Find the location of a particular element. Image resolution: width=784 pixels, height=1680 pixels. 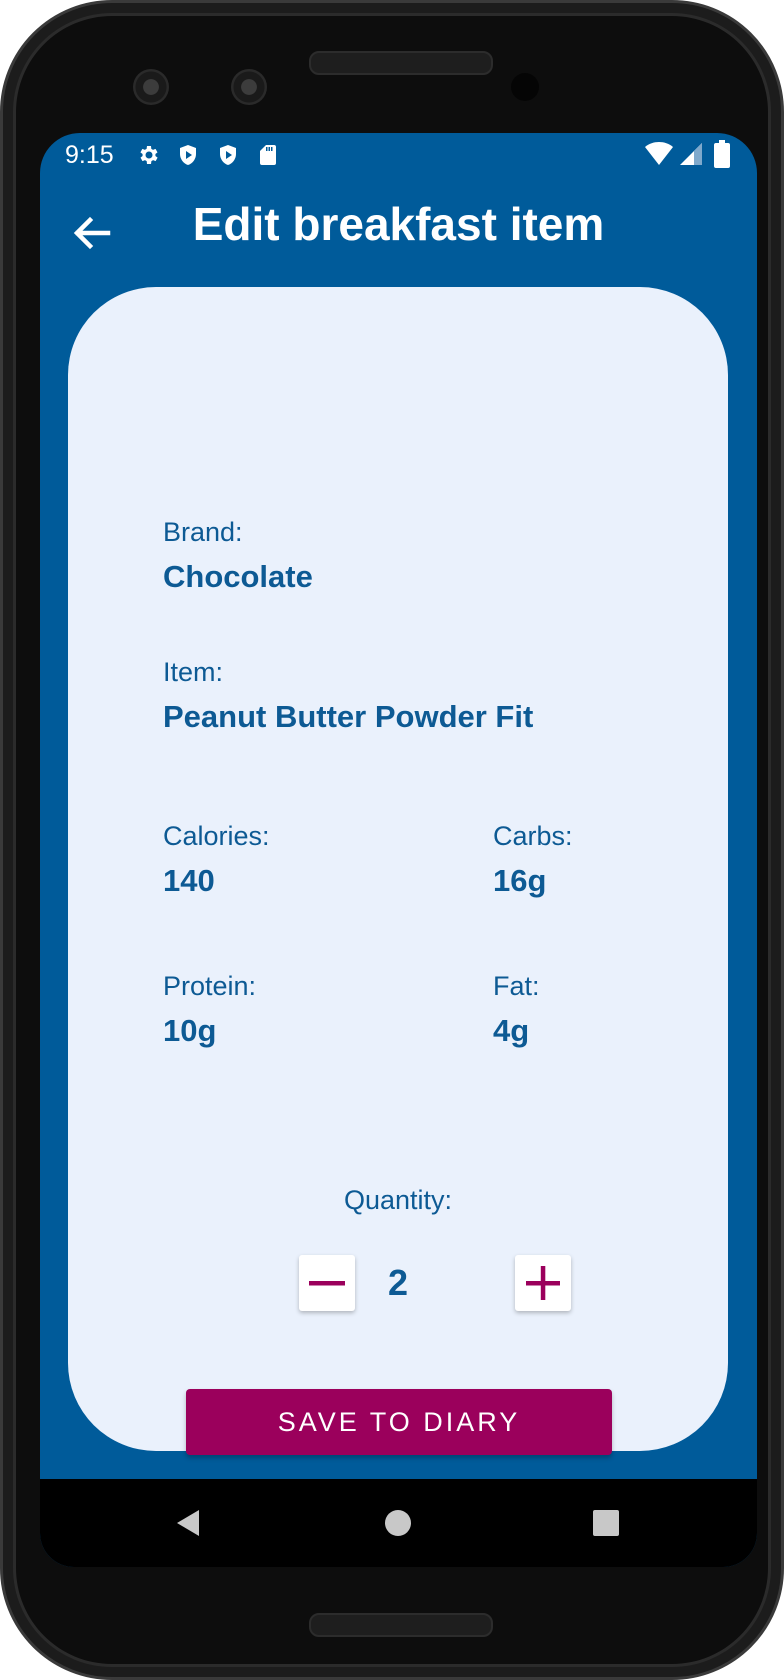

decrement-button is located at coordinates (327, 1283).